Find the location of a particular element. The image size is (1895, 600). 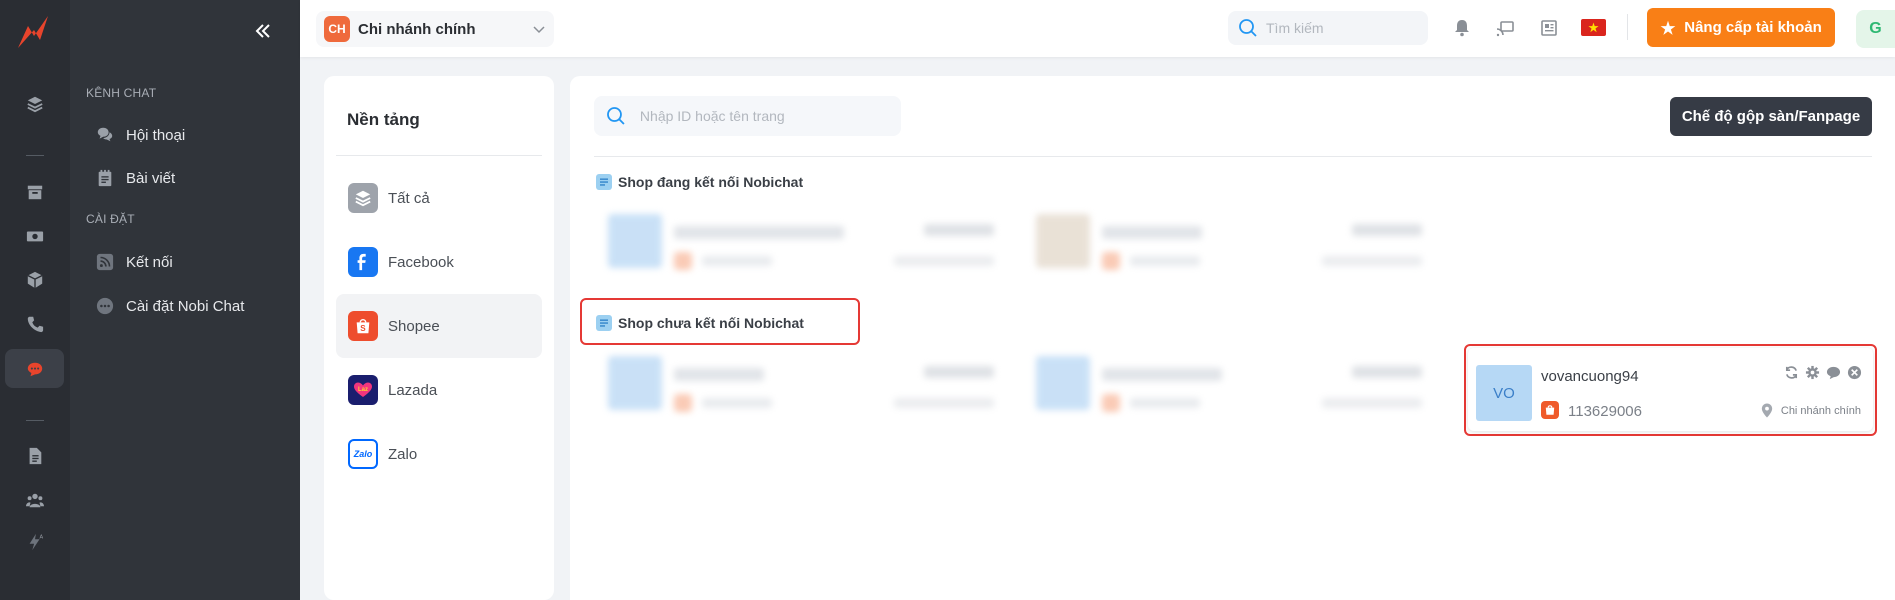

bell-icon is located at coordinates (1462, 28).